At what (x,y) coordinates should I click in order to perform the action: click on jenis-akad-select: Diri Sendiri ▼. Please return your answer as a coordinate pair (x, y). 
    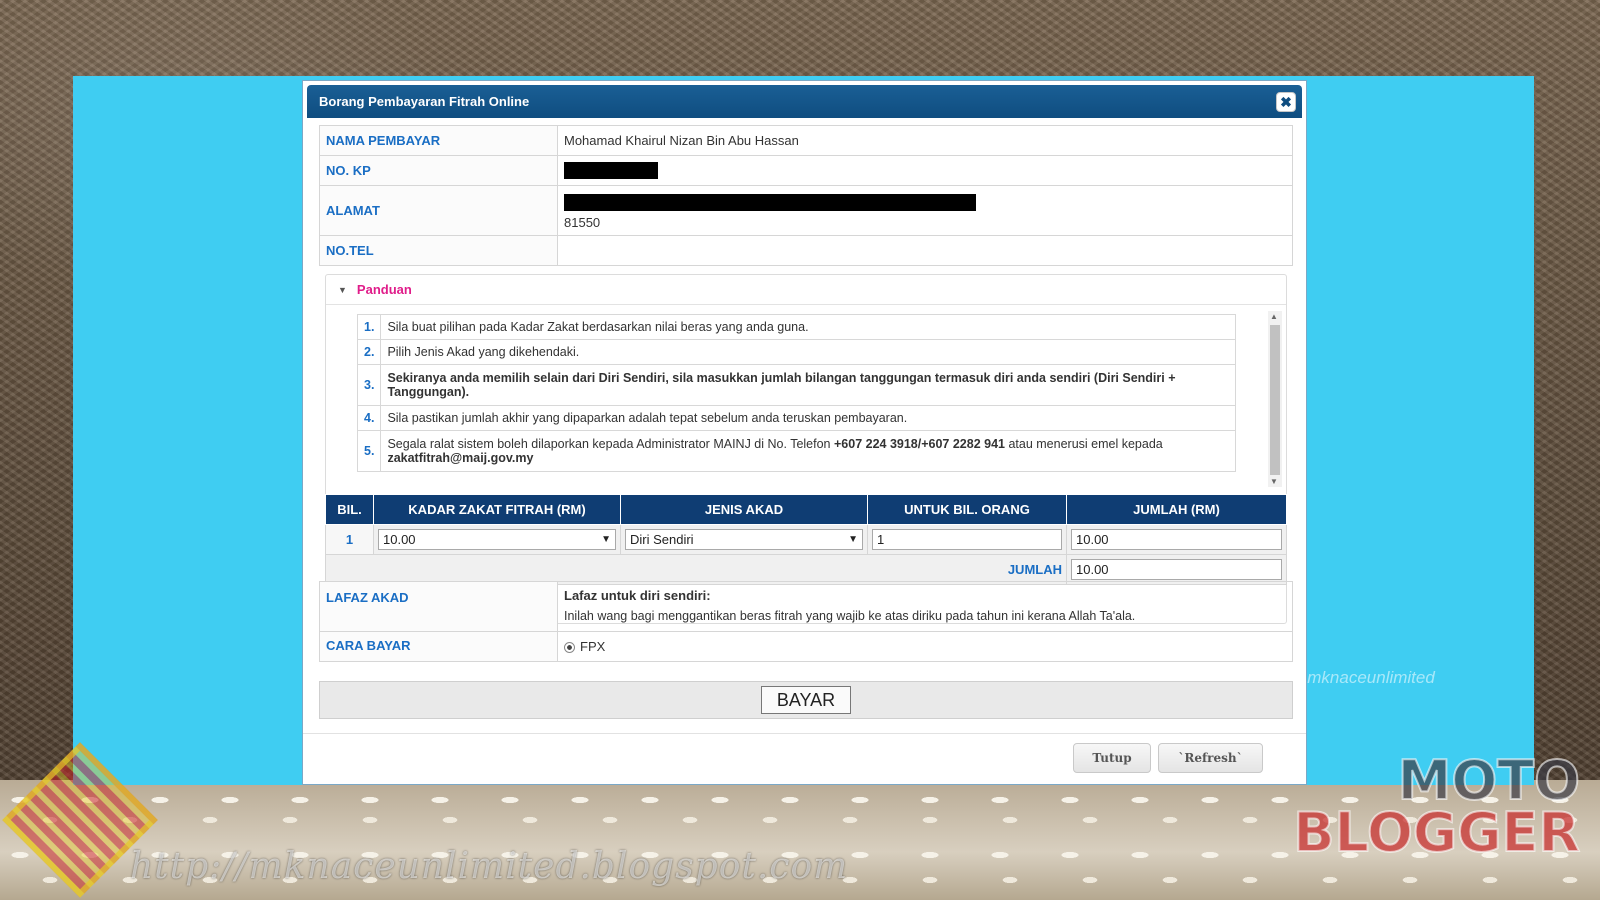
    Looking at the image, I should click on (744, 539).